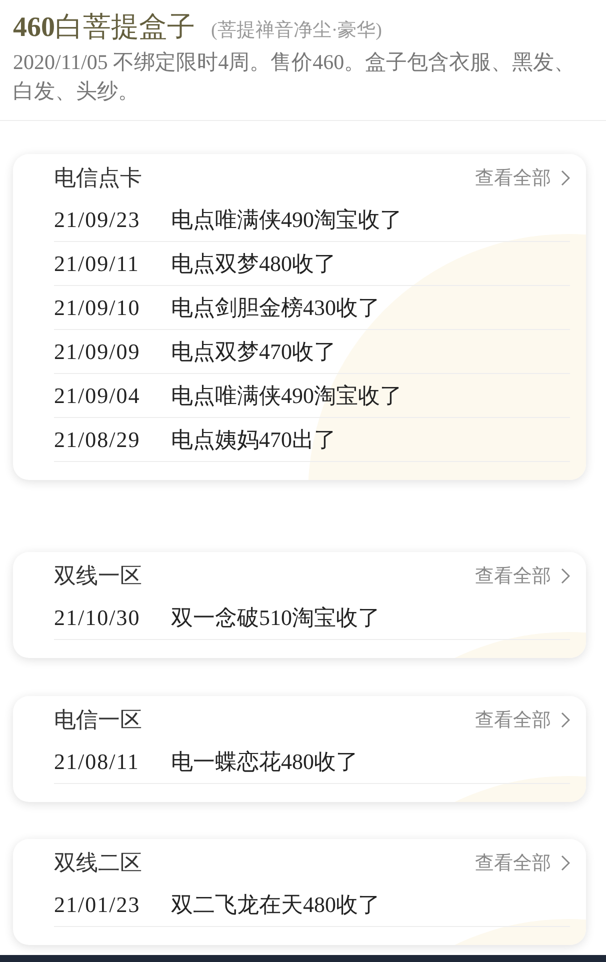  What do you see at coordinates (98, 219) in the screenshot?
I see `entry-date: 21/09/23` at bounding box center [98, 219].